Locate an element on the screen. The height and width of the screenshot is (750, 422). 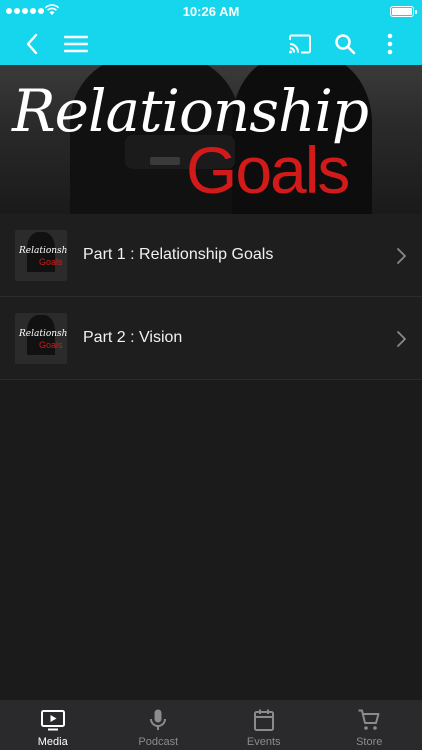
tab-label: Podcast is located at coordinates (158, 742).